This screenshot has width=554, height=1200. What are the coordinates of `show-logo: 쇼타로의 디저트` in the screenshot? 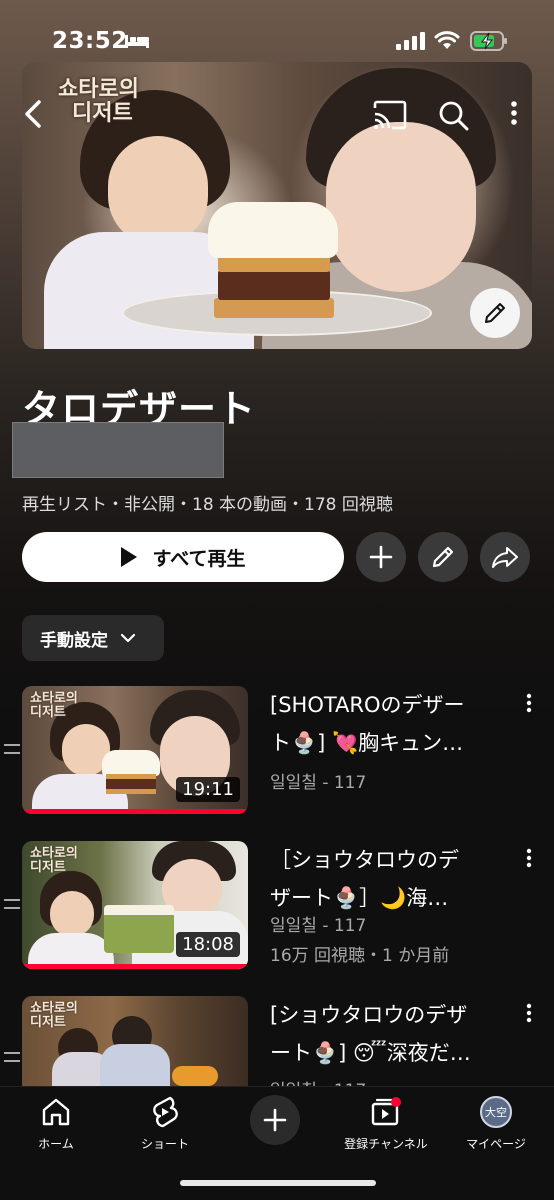 It's located at (98, 101).